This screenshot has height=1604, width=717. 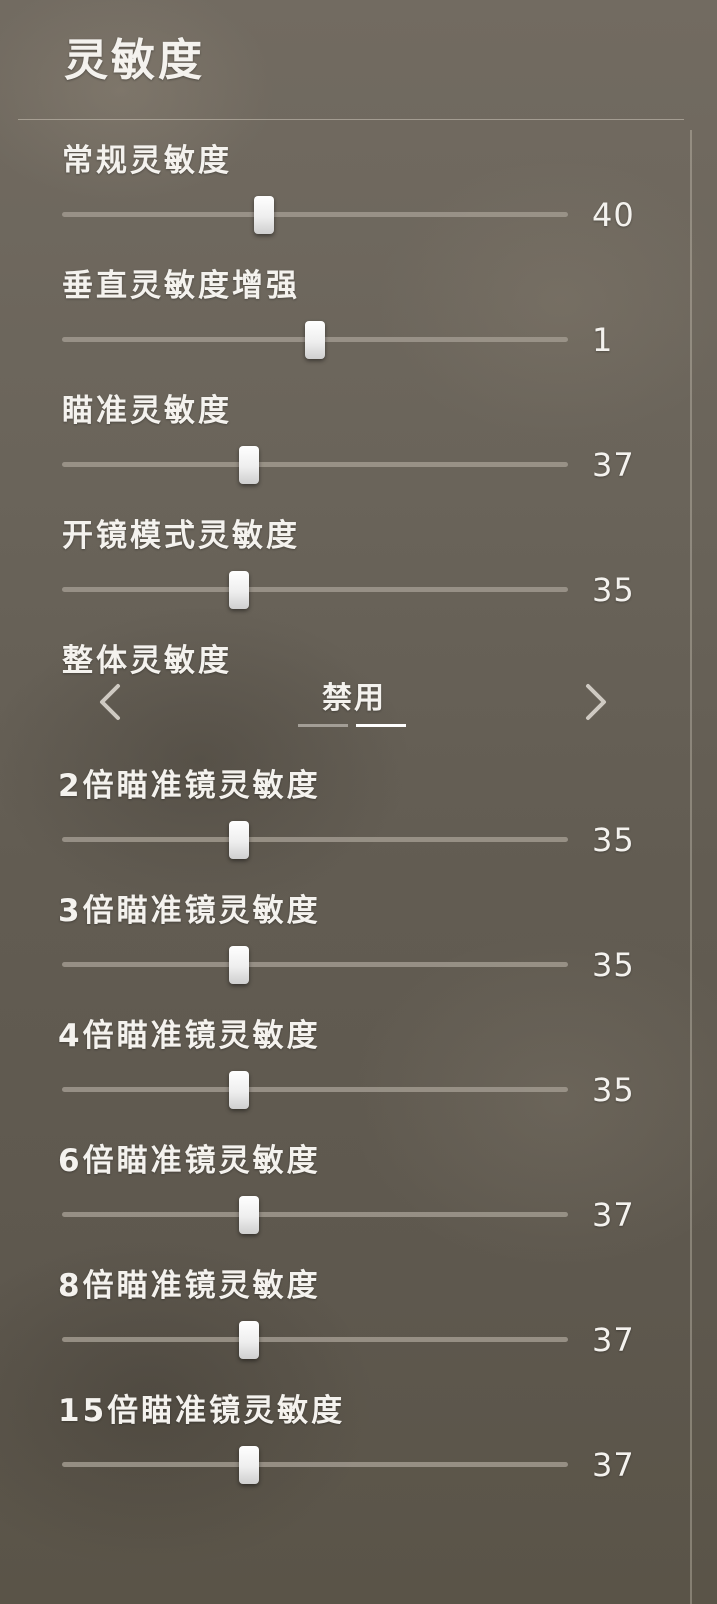 I want to click on 3x-scope-sensitivity-slider, so click(x=315, y=965).